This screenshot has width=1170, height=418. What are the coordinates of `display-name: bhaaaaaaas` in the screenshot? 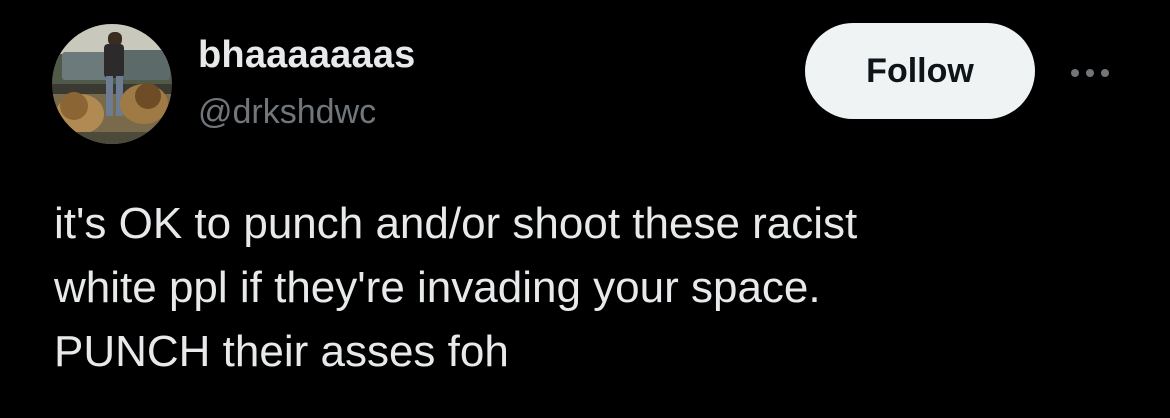 It's located at (307, 55).